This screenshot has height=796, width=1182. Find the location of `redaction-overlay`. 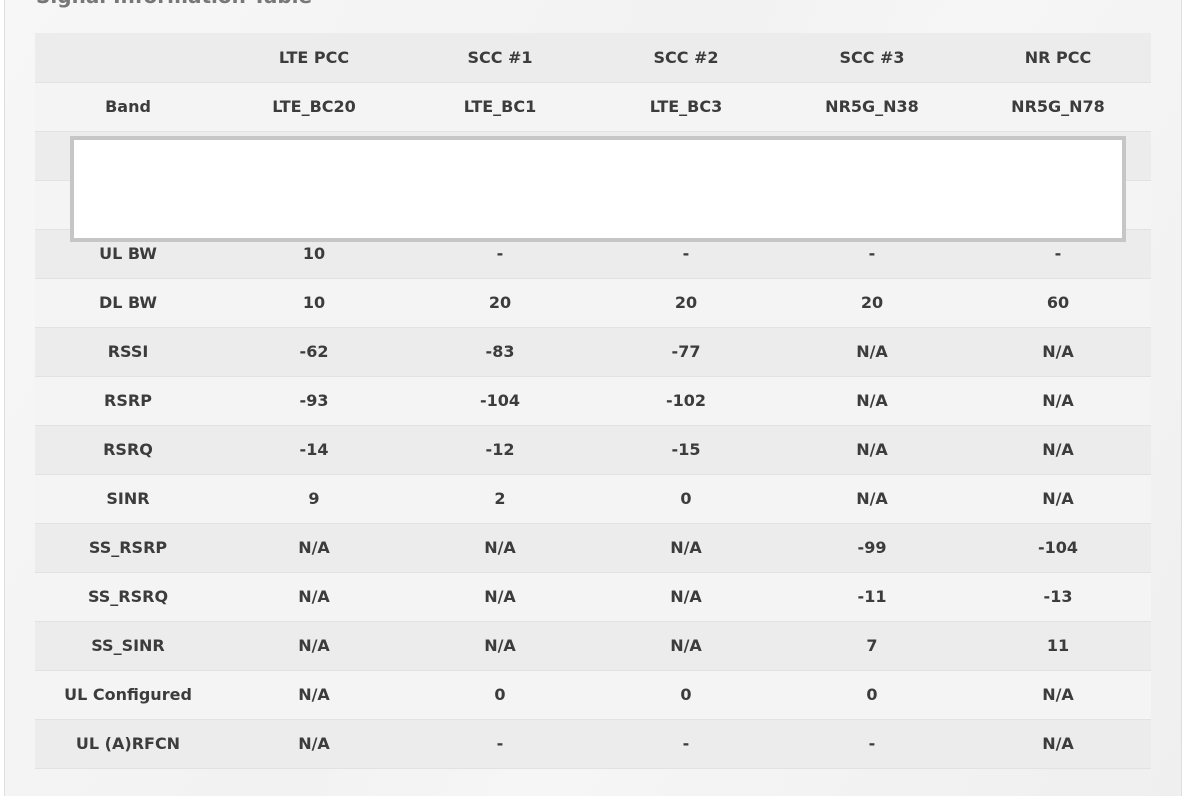

redaction-overlay is located at coordinates (598, 189).